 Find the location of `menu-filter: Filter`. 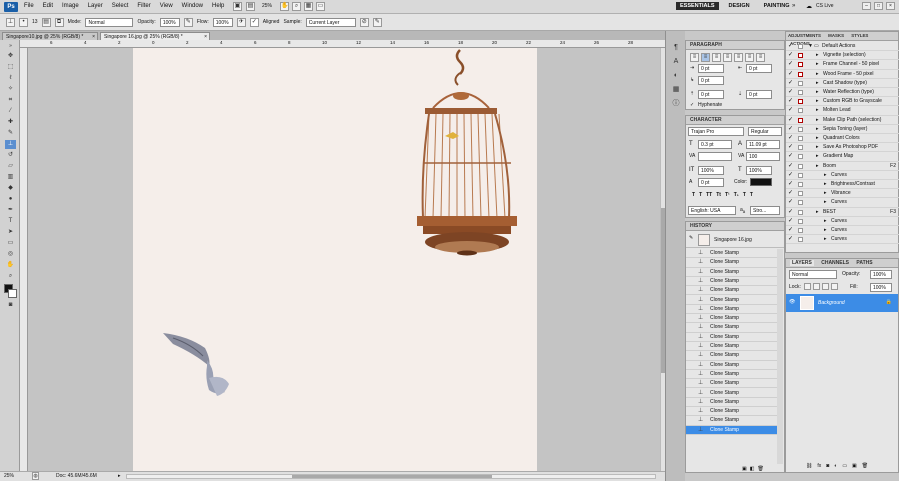

menu-filter: Filter is located at coordinates (143, 6).